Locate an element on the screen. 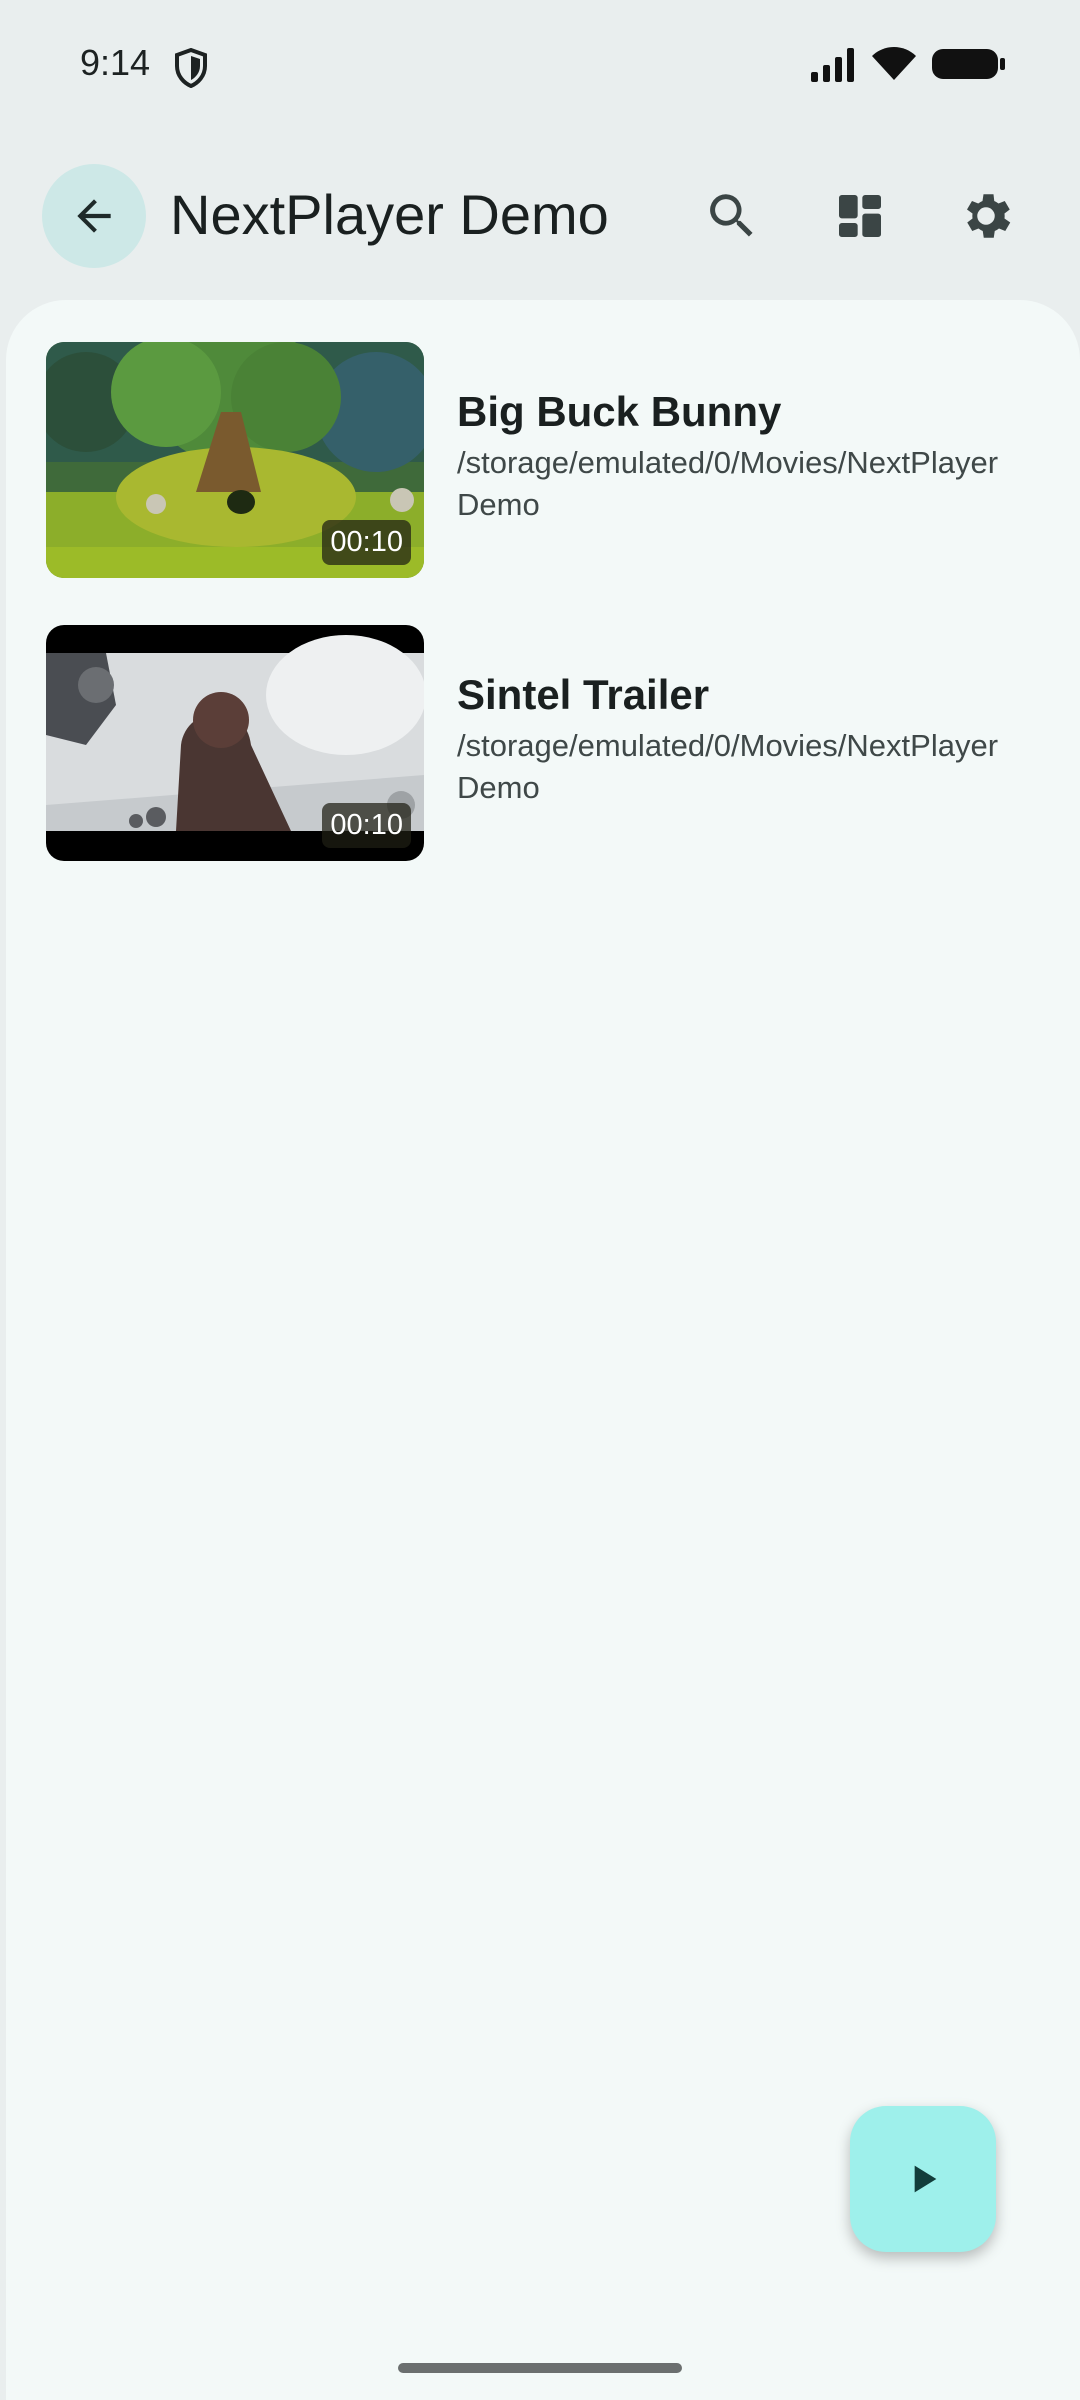 This screenshot has height=2400, width=1080. top-app-bar: NextPlayer Demo is located at coordinates (540, 216).